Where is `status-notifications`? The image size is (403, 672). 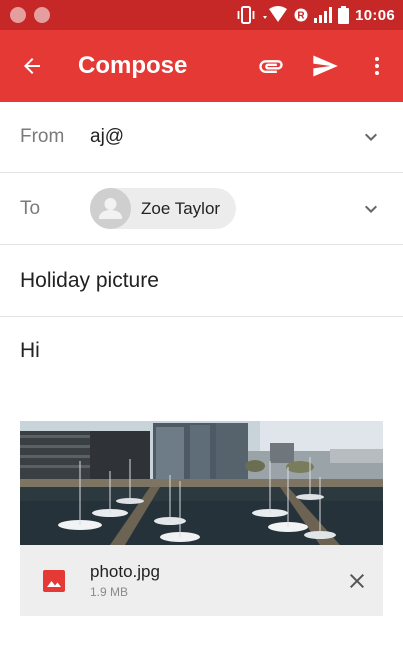 status-notifications is located at coordinates (30, 15).